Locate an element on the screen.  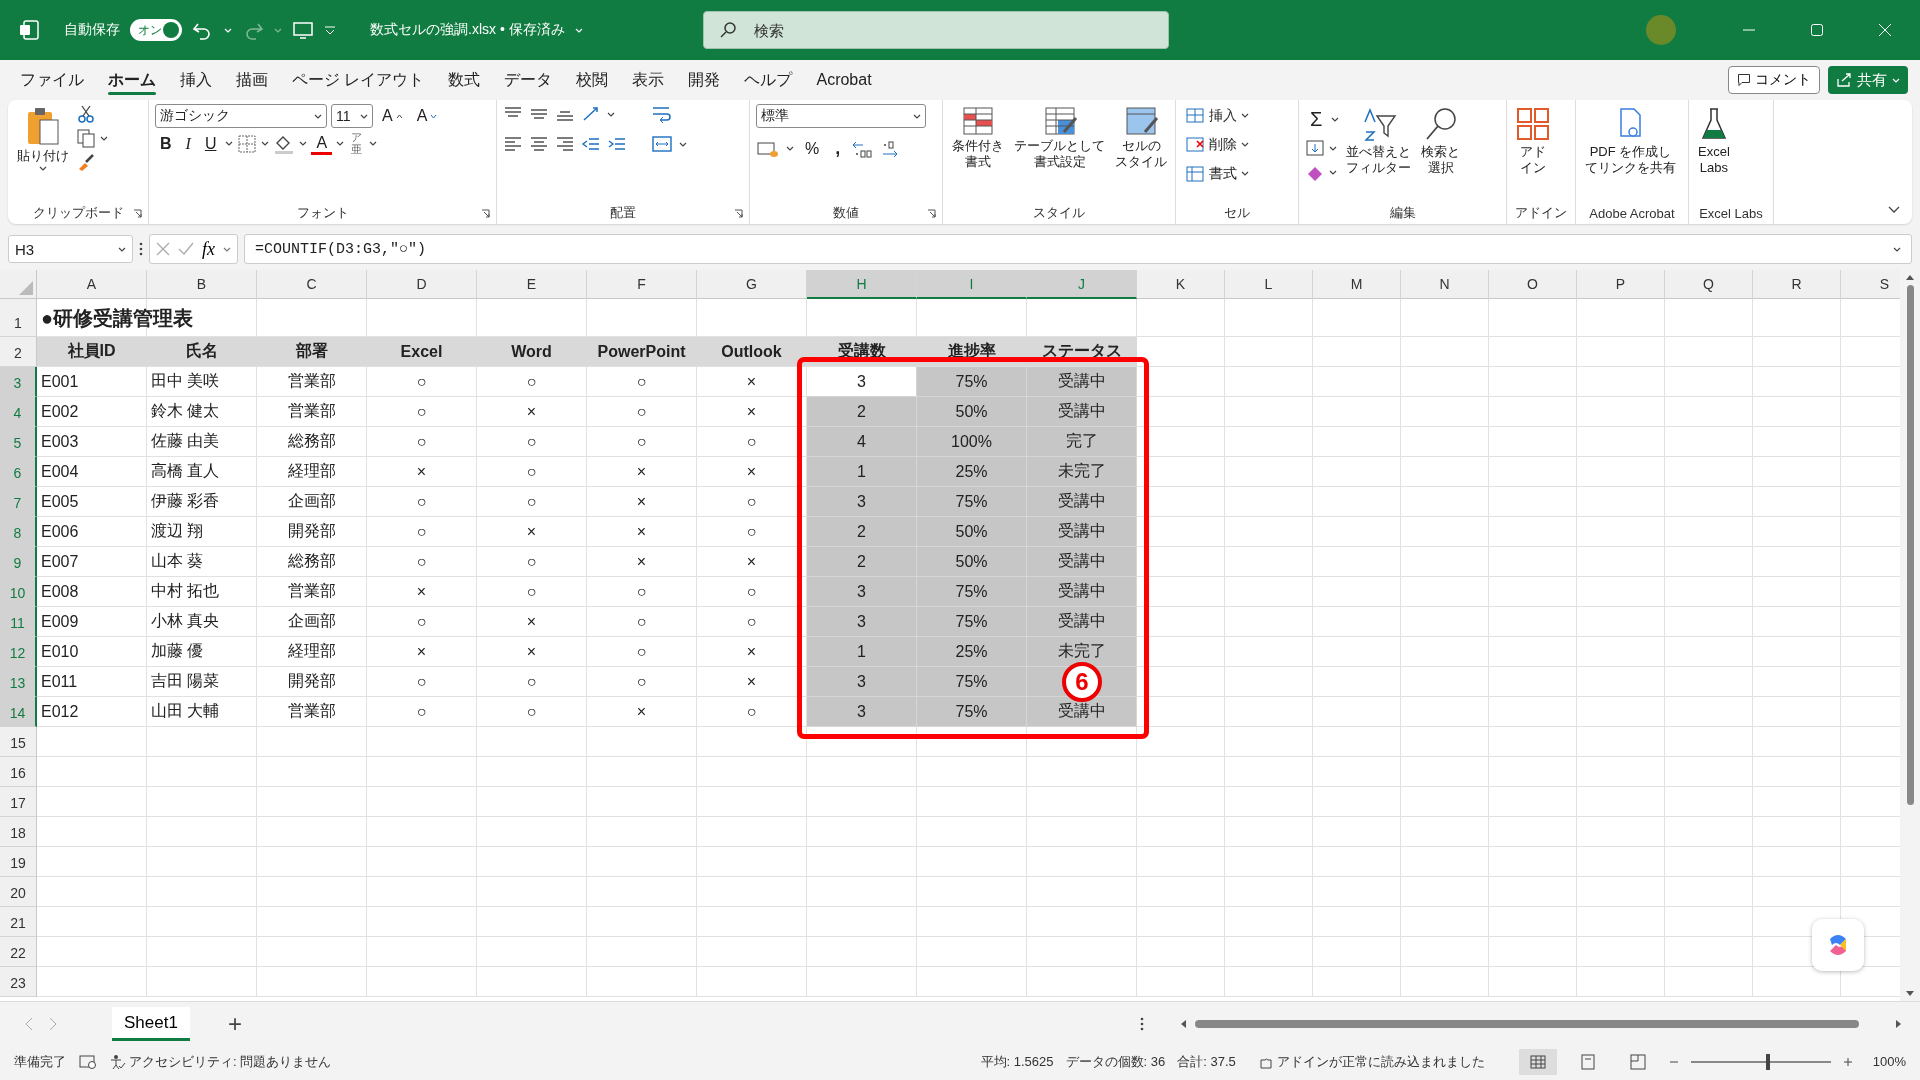
zoom-slider-thumb is located at coordinates (1767, 1061).